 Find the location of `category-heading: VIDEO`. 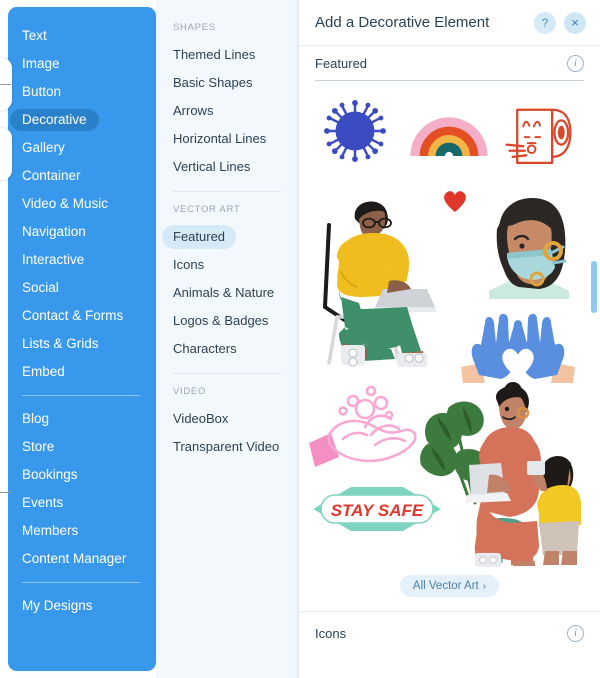

category-heading: VIDEO is located at coordinates (190, 391).